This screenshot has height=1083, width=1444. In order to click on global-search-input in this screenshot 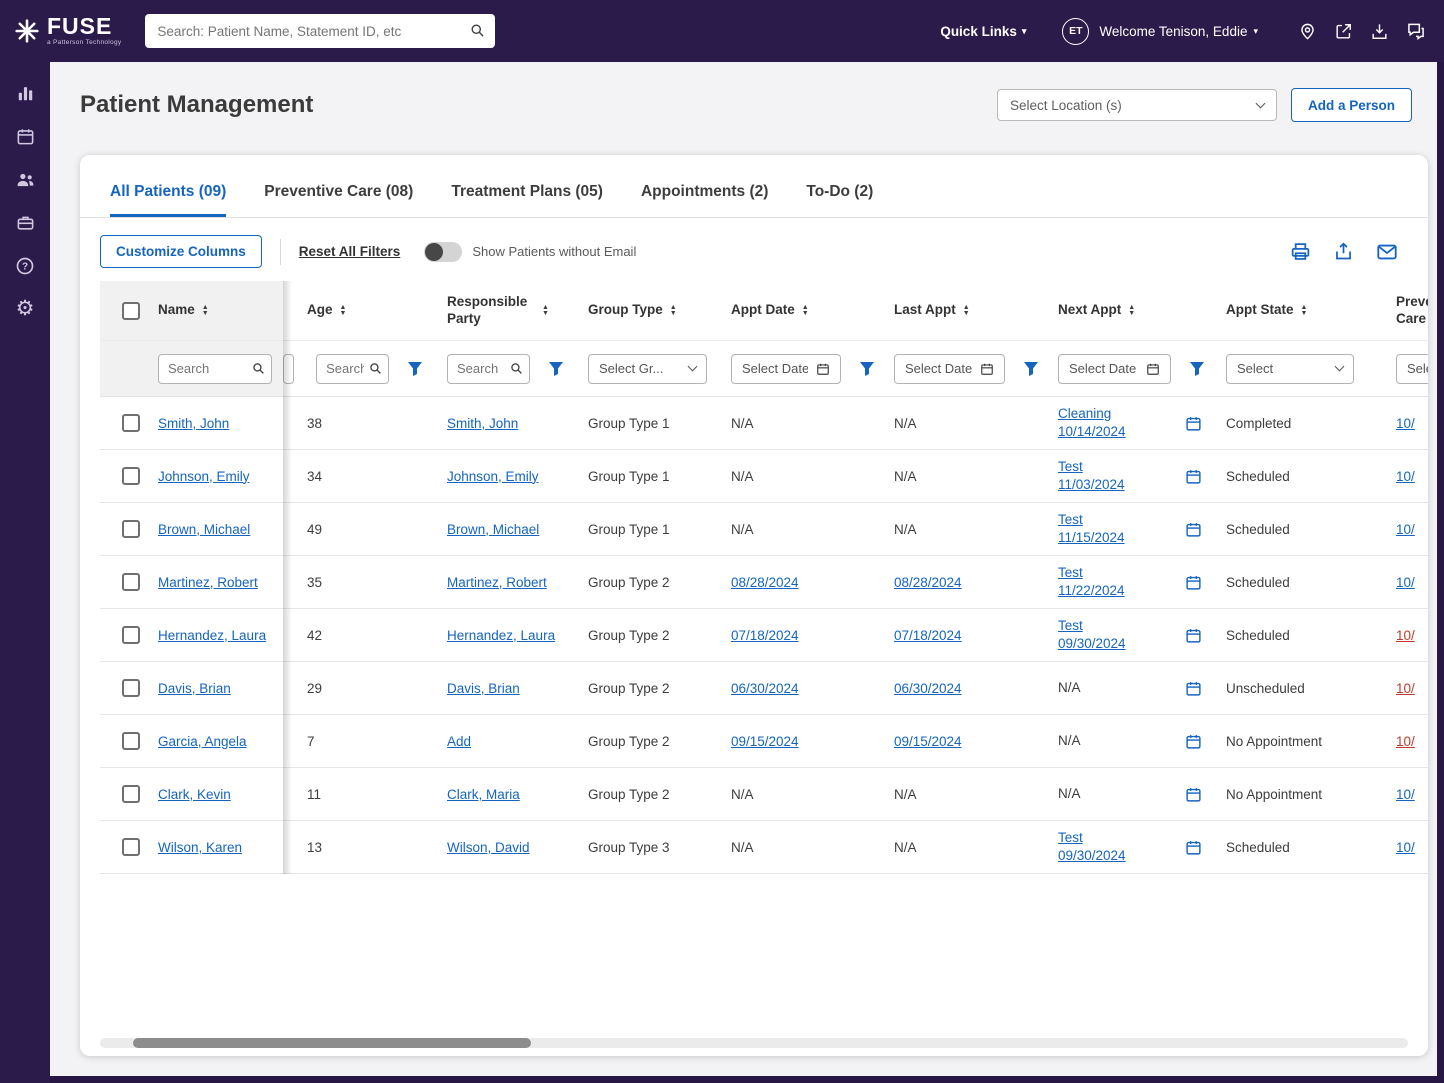, I will do `click(320, 31)`.